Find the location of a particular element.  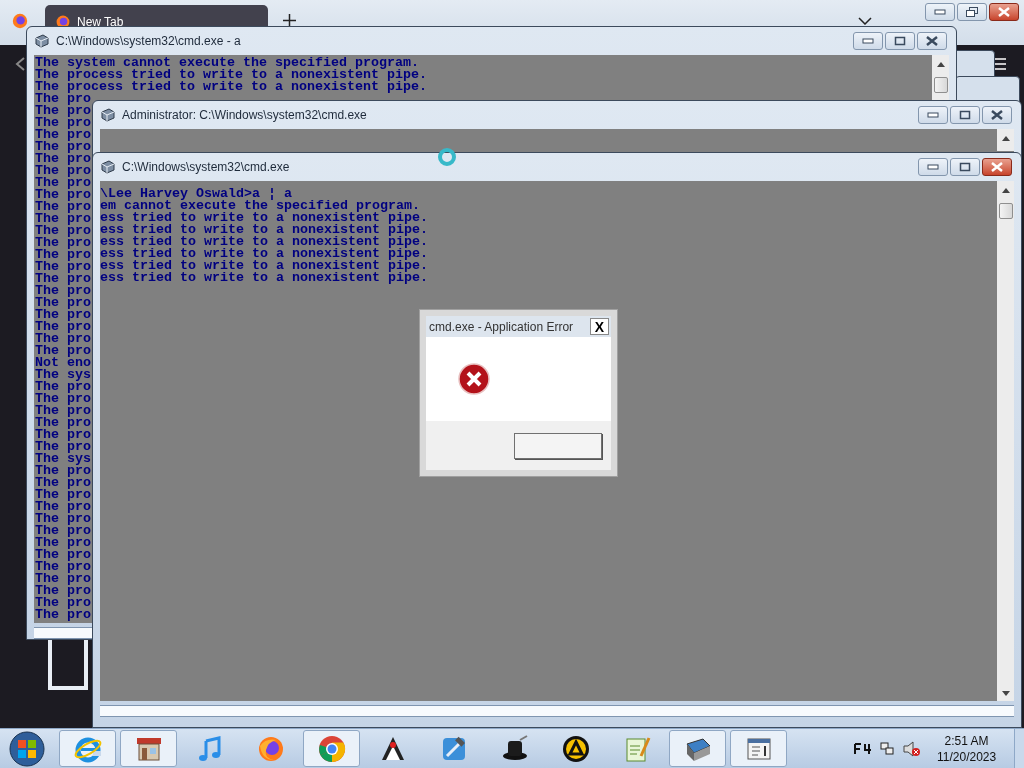

console-line: The system cannot execute the specified program. is located at coordinates (227, 63).